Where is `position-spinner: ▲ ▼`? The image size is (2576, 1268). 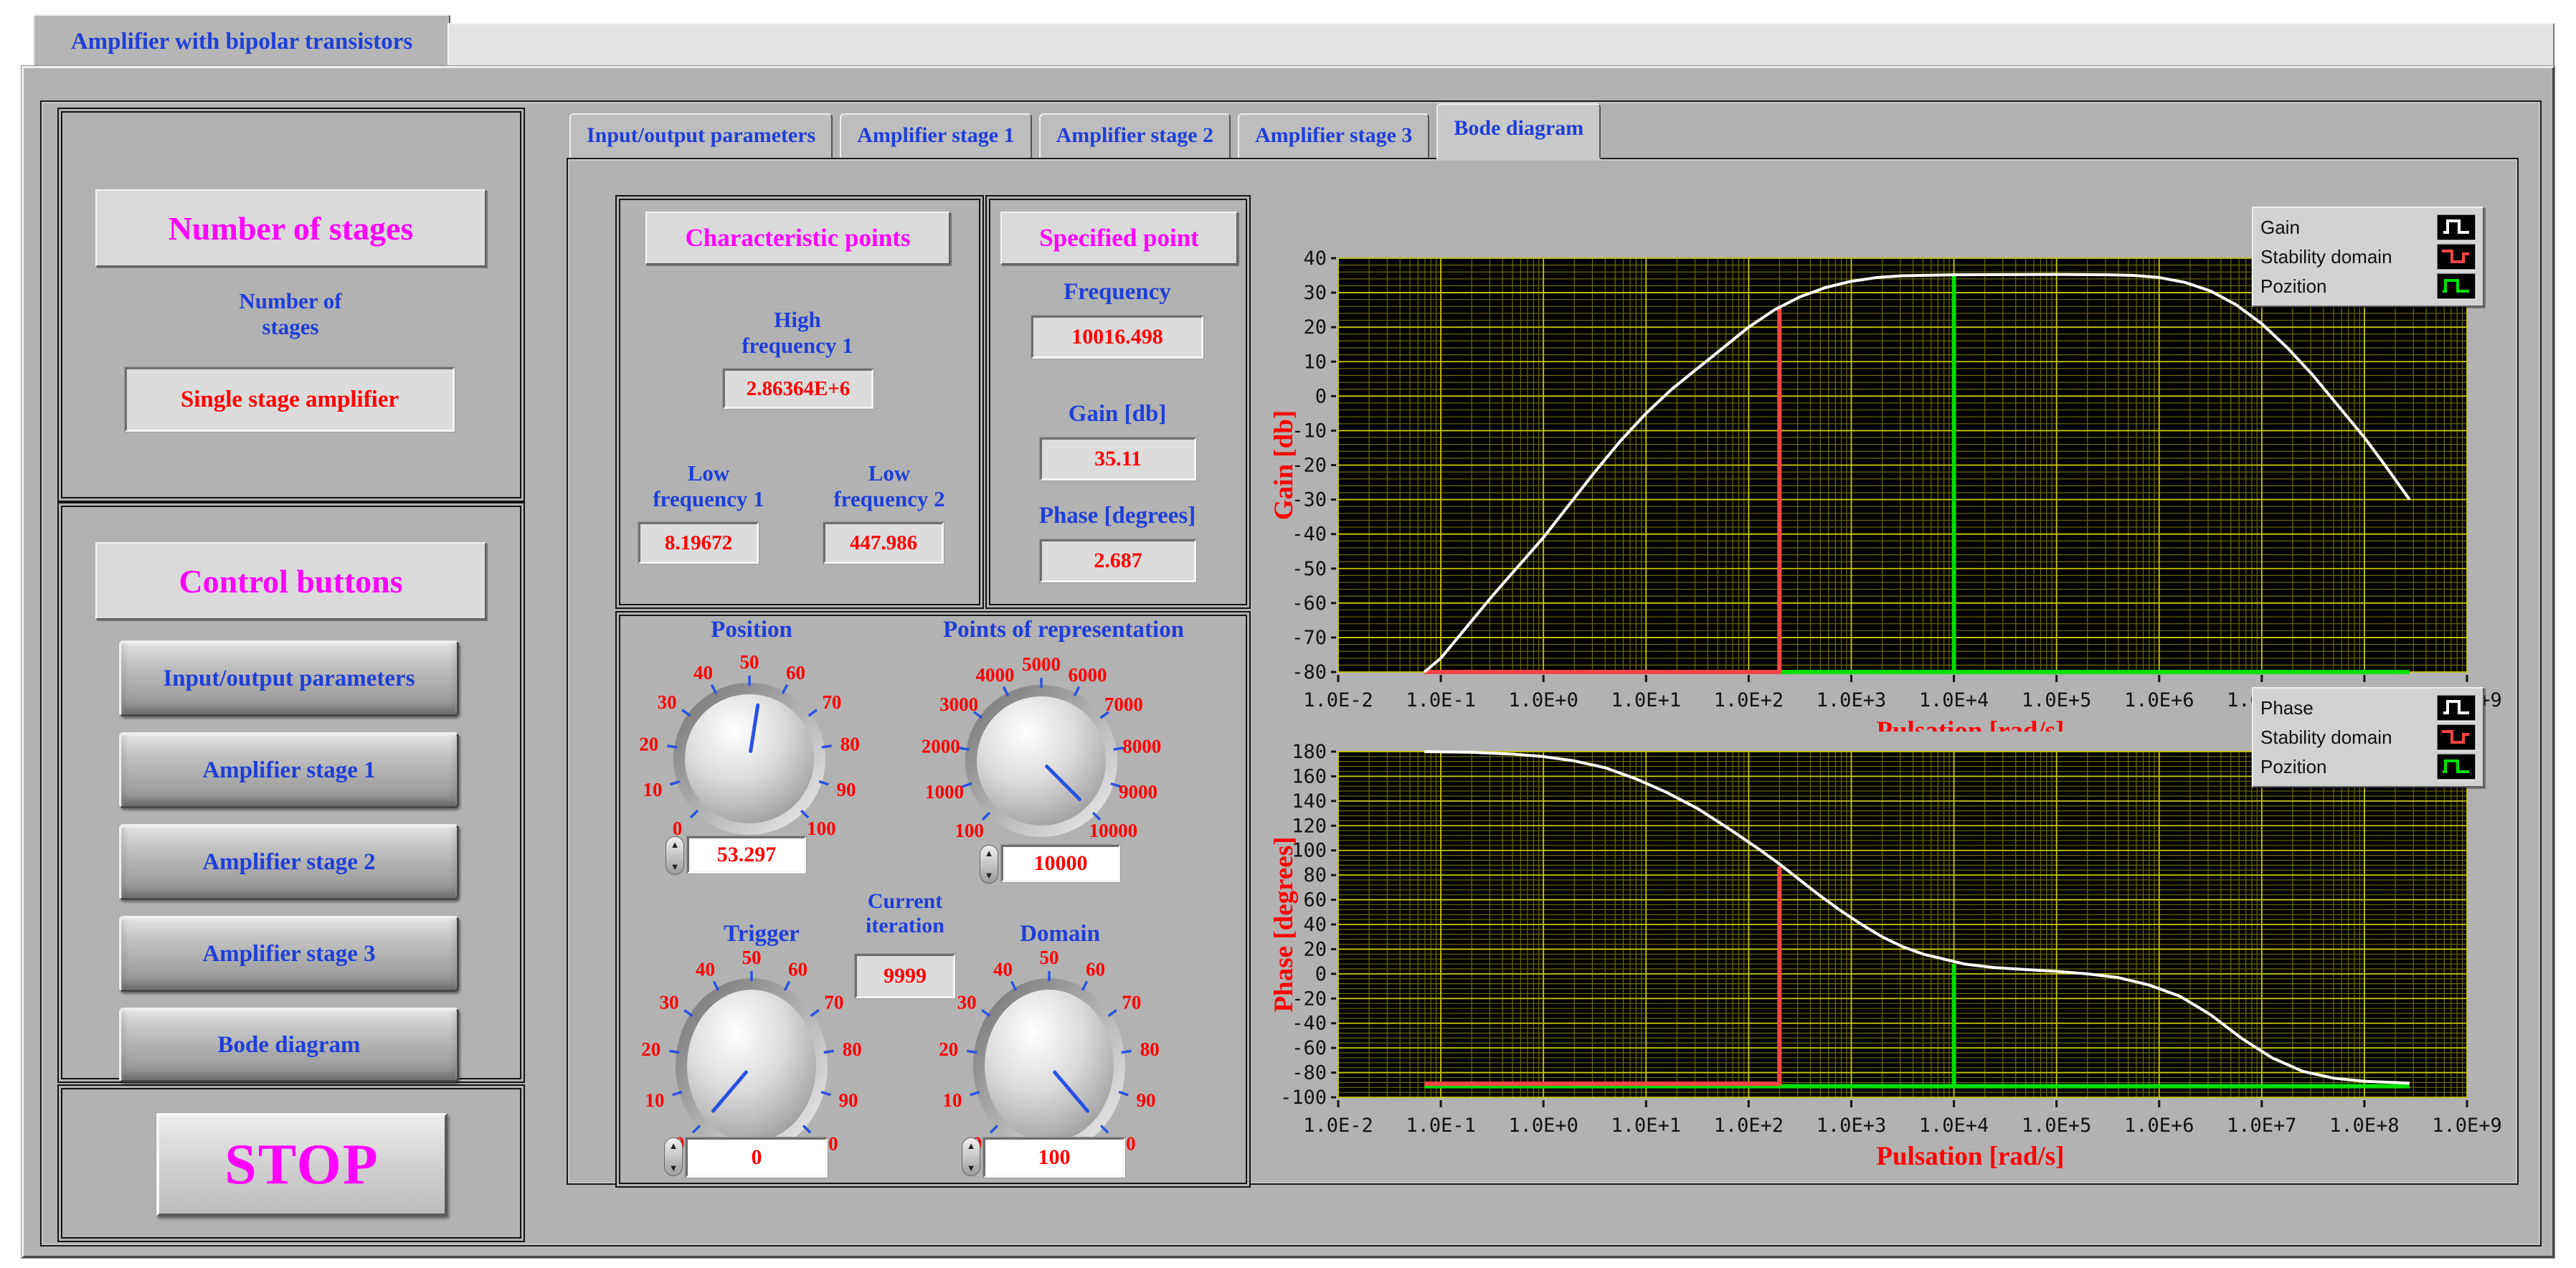
position-spinner: ▲ ▼ is located at coordinates (675, 855).